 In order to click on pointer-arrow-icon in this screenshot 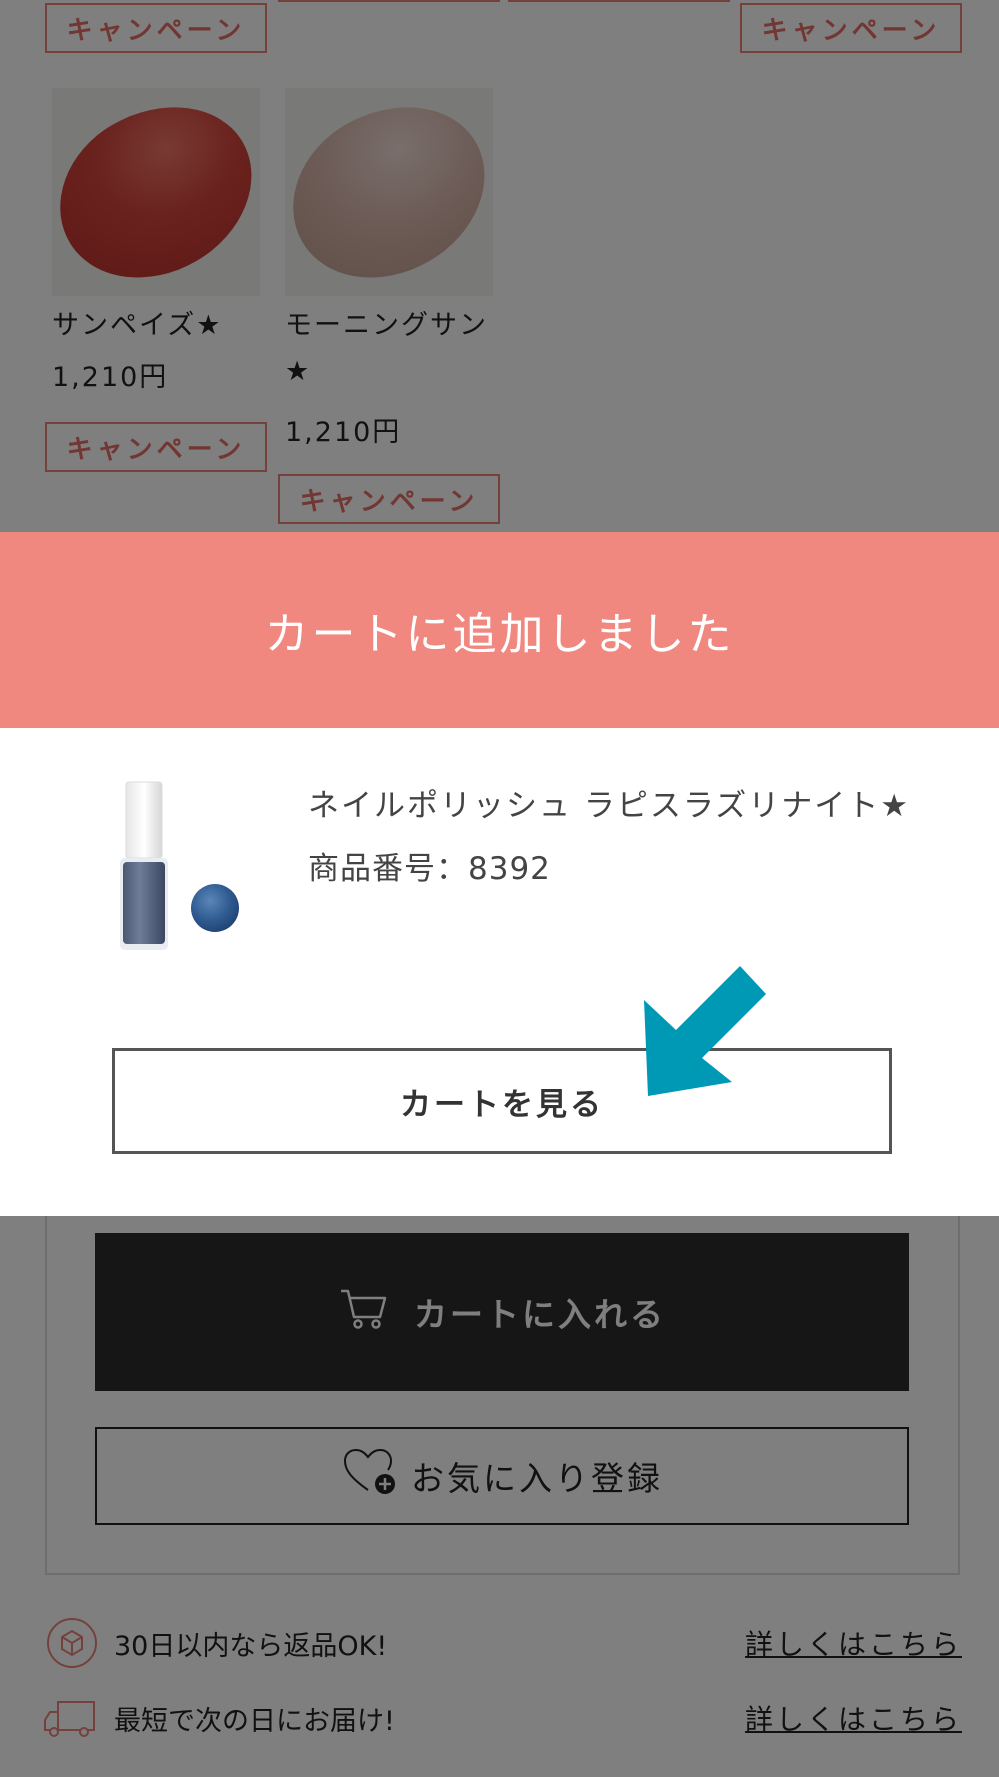, I will do `click(710, 1030)`.